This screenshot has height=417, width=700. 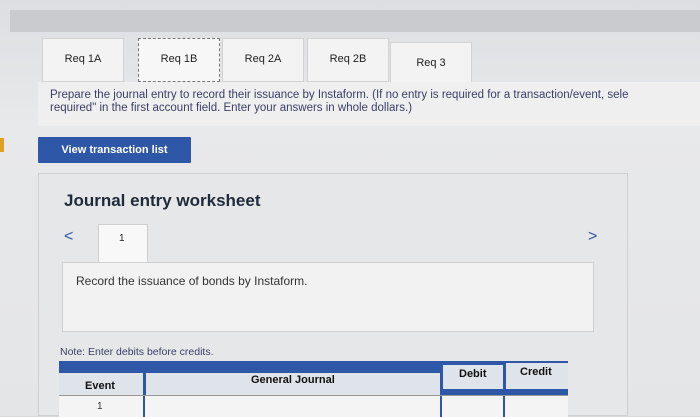 I want to click on tab-label: Req 1A, so click(x=83, y=59).